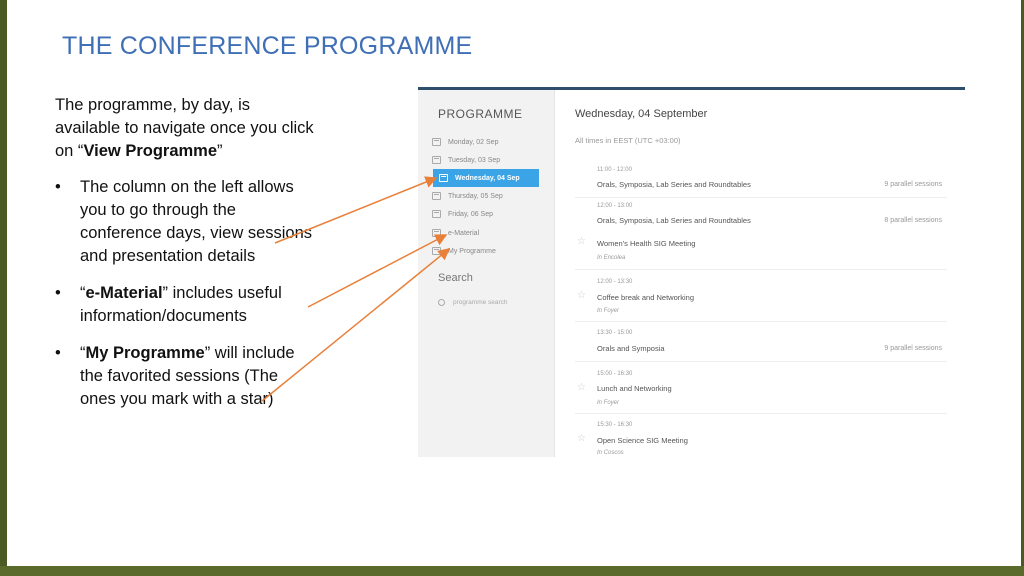 The height and width of the screenshot is (576, 1024). I want to click on sidebar-item-wednesday: Wednesday, 04 Sep, so click(486, 178).